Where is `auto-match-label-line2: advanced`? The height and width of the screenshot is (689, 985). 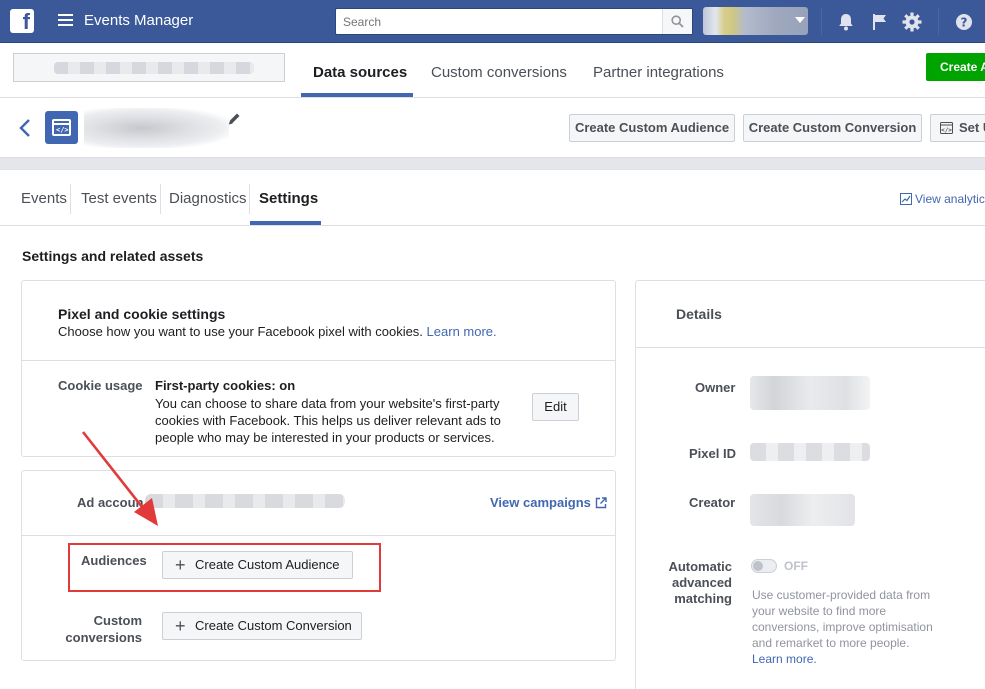 auto-match-label-line2: advanced is located at coordinates (702, 582).